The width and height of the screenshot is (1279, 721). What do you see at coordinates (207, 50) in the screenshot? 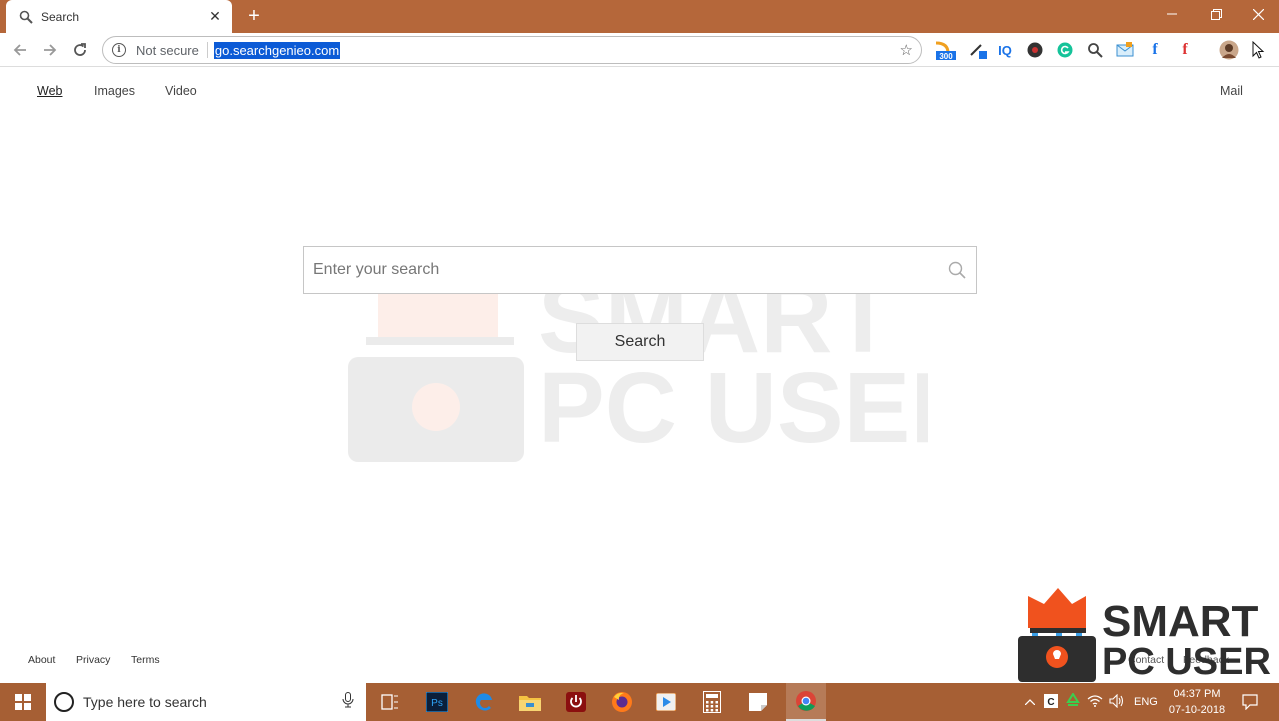
I see `address-separator` at bounding box center [207, 50].